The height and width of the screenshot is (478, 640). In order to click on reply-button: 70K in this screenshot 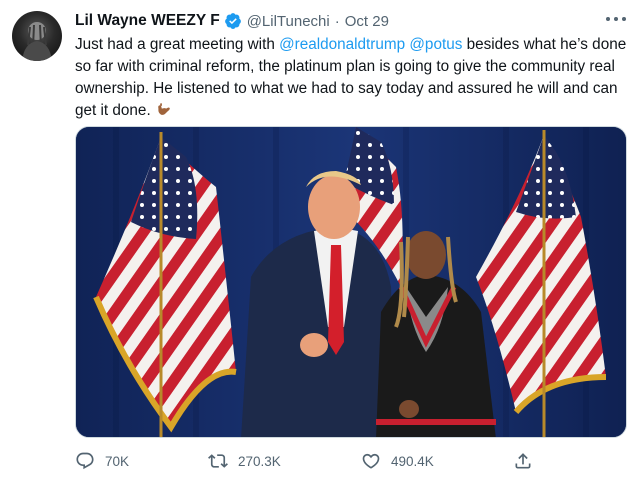, I will do `click(102, 461)`.